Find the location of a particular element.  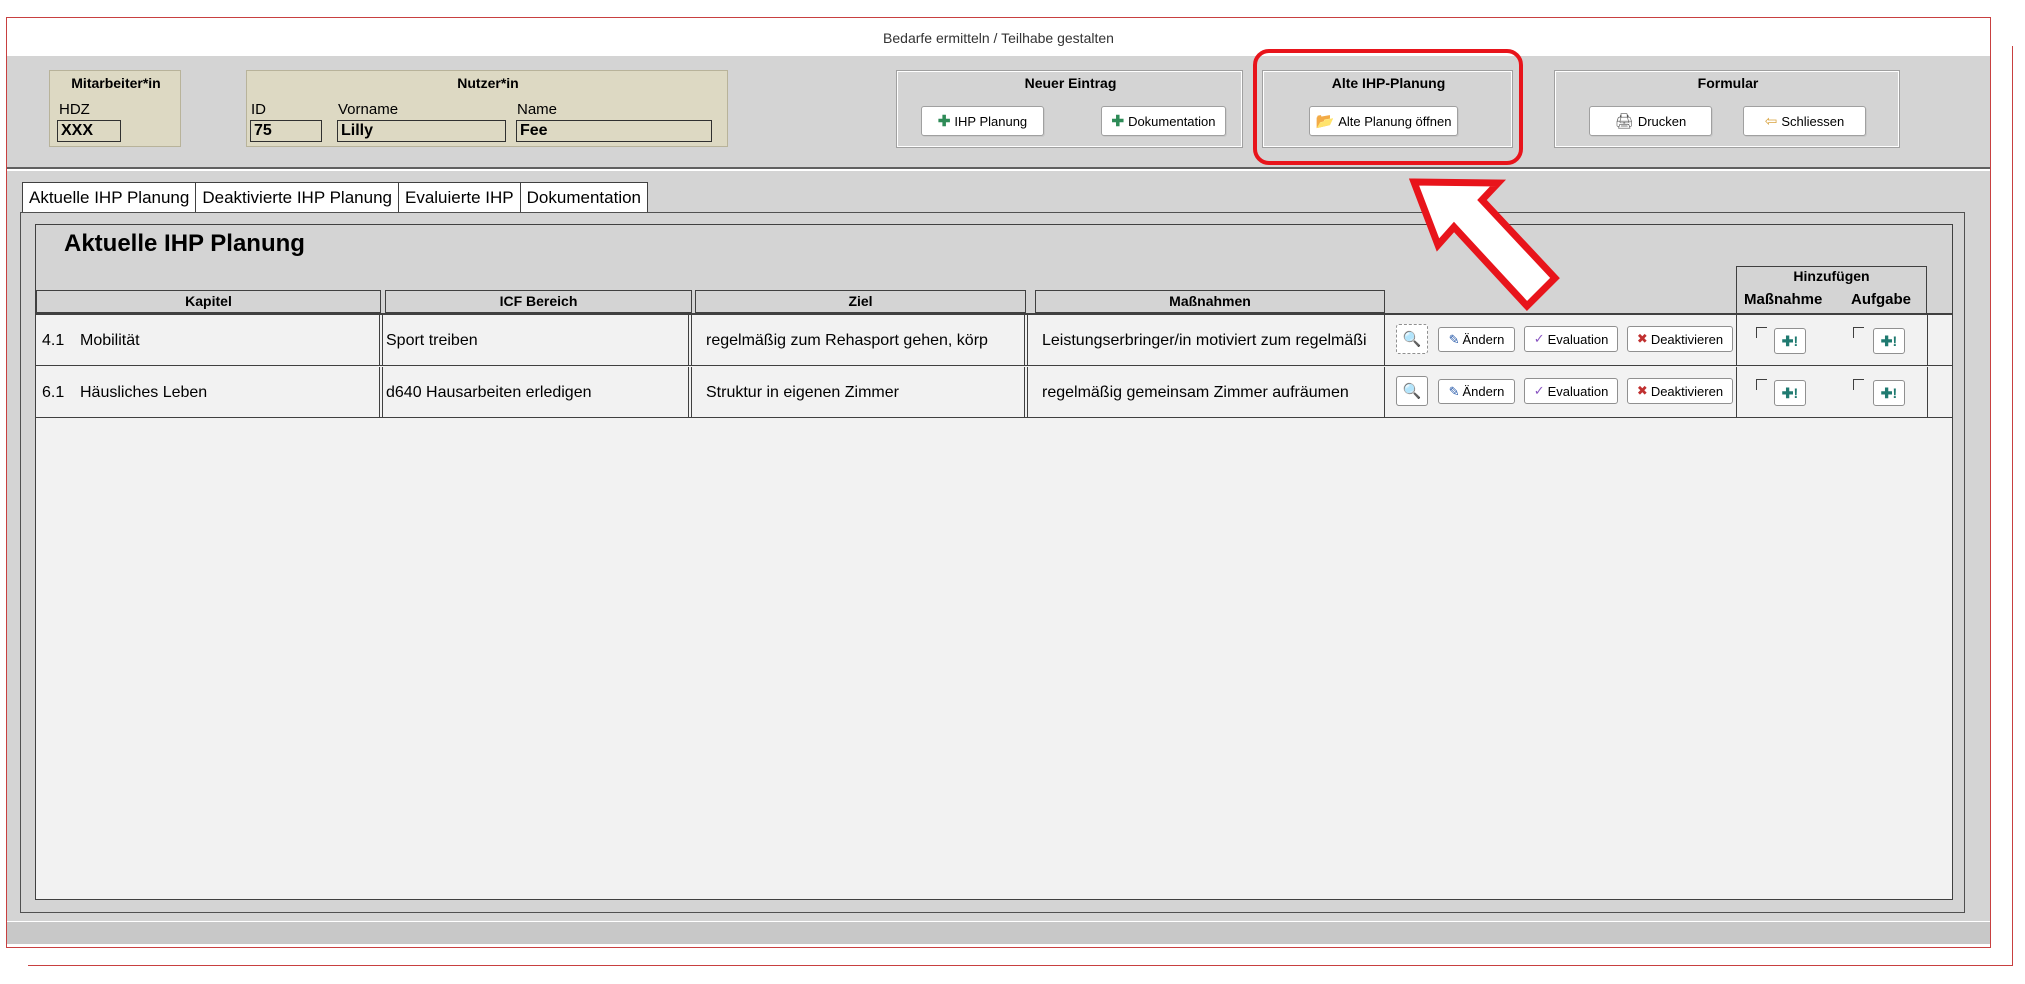

exit-door-icon: ⇦ is located at coordinates (1771, 121).